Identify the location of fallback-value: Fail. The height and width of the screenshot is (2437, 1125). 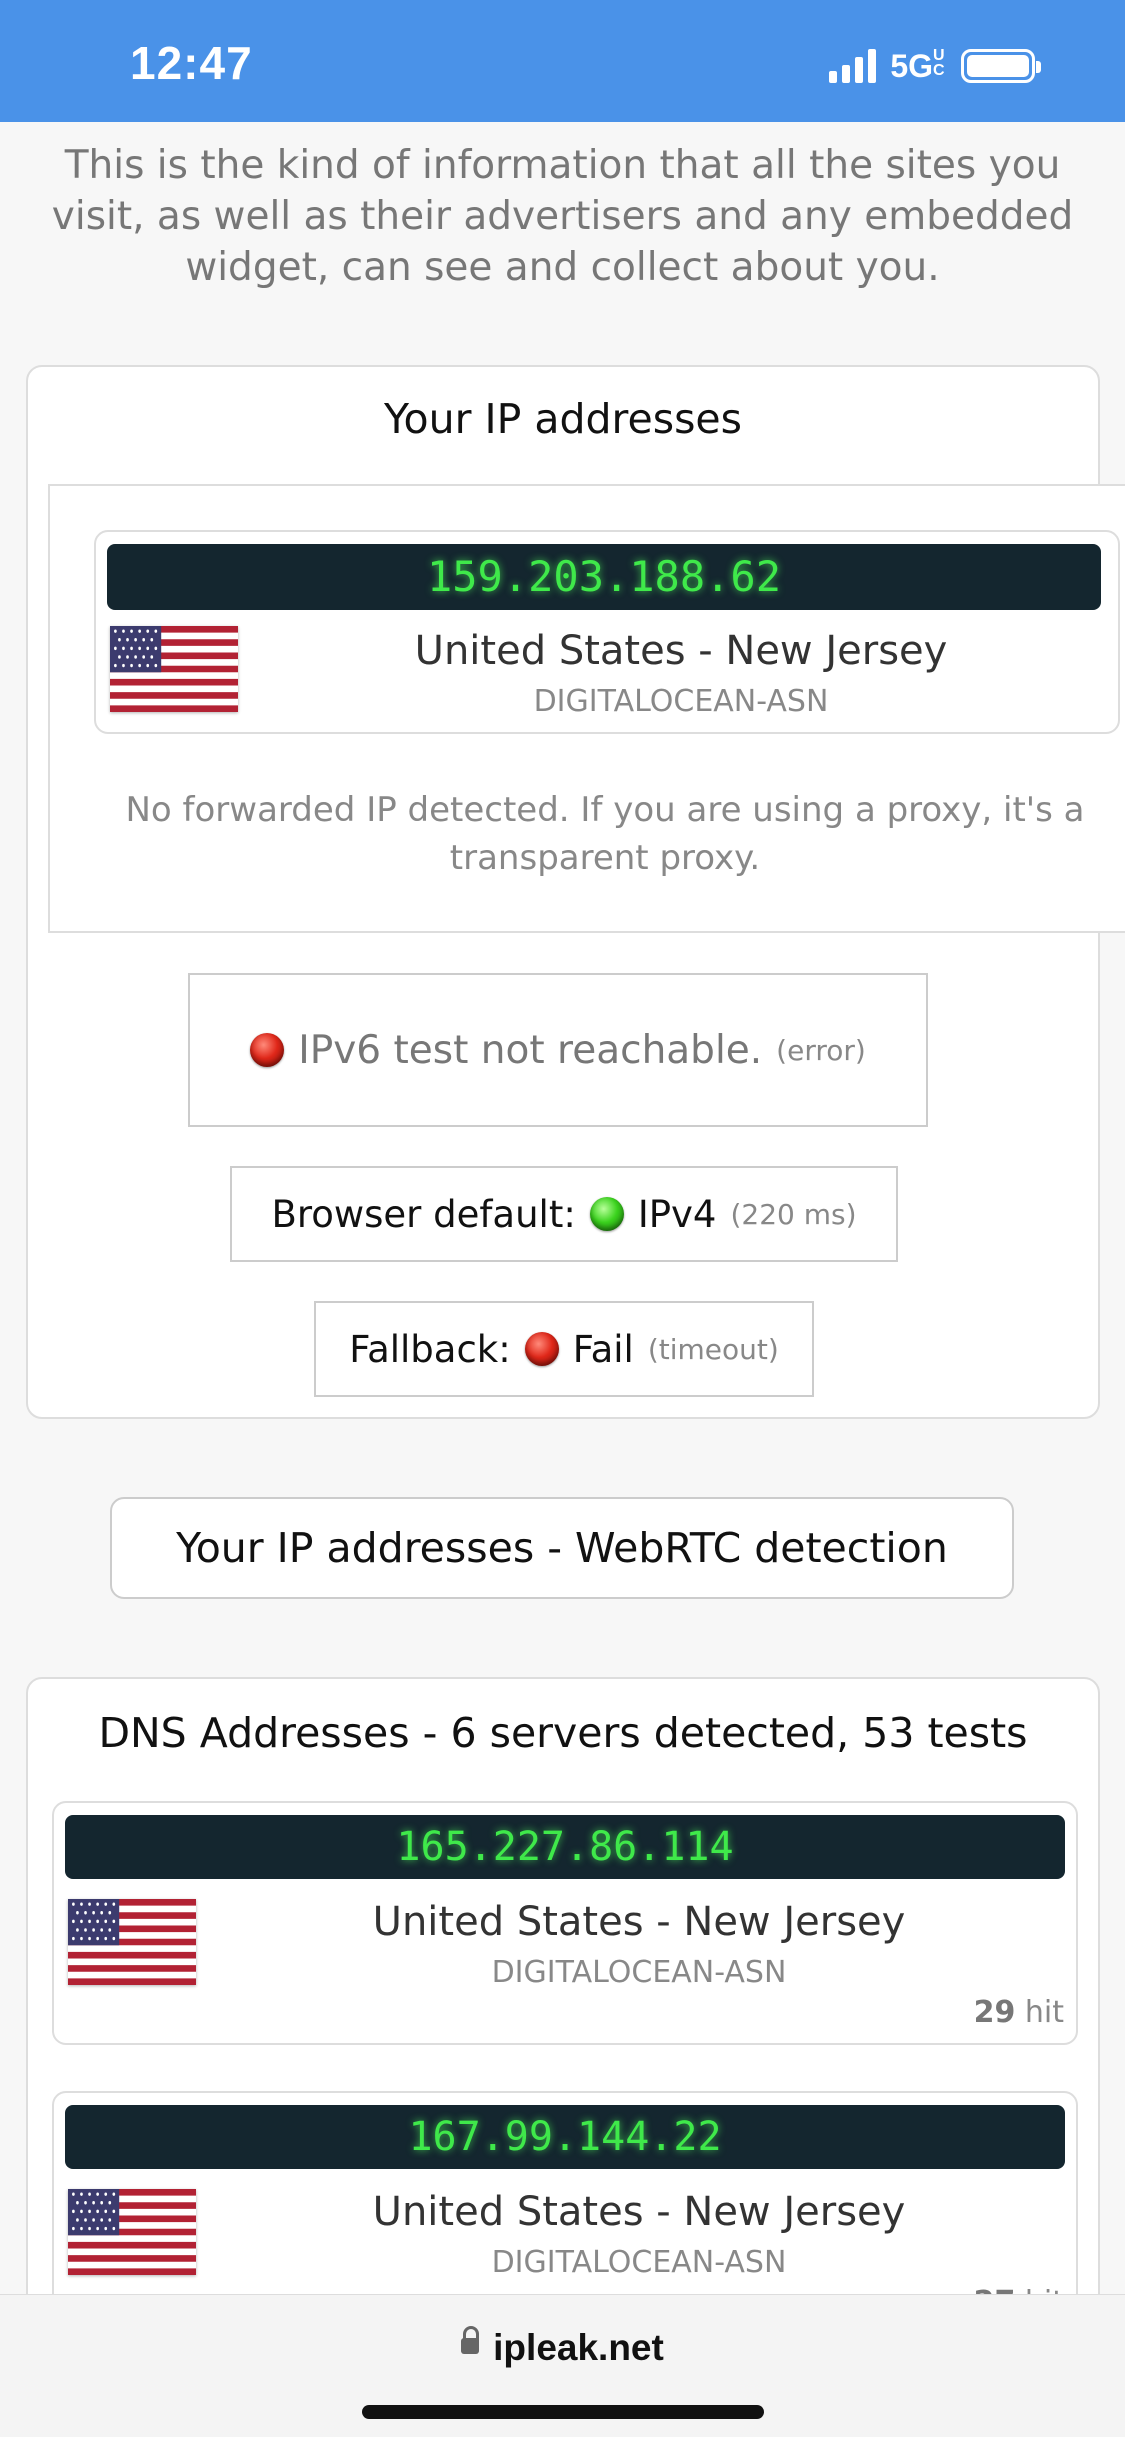
(603, 1349).